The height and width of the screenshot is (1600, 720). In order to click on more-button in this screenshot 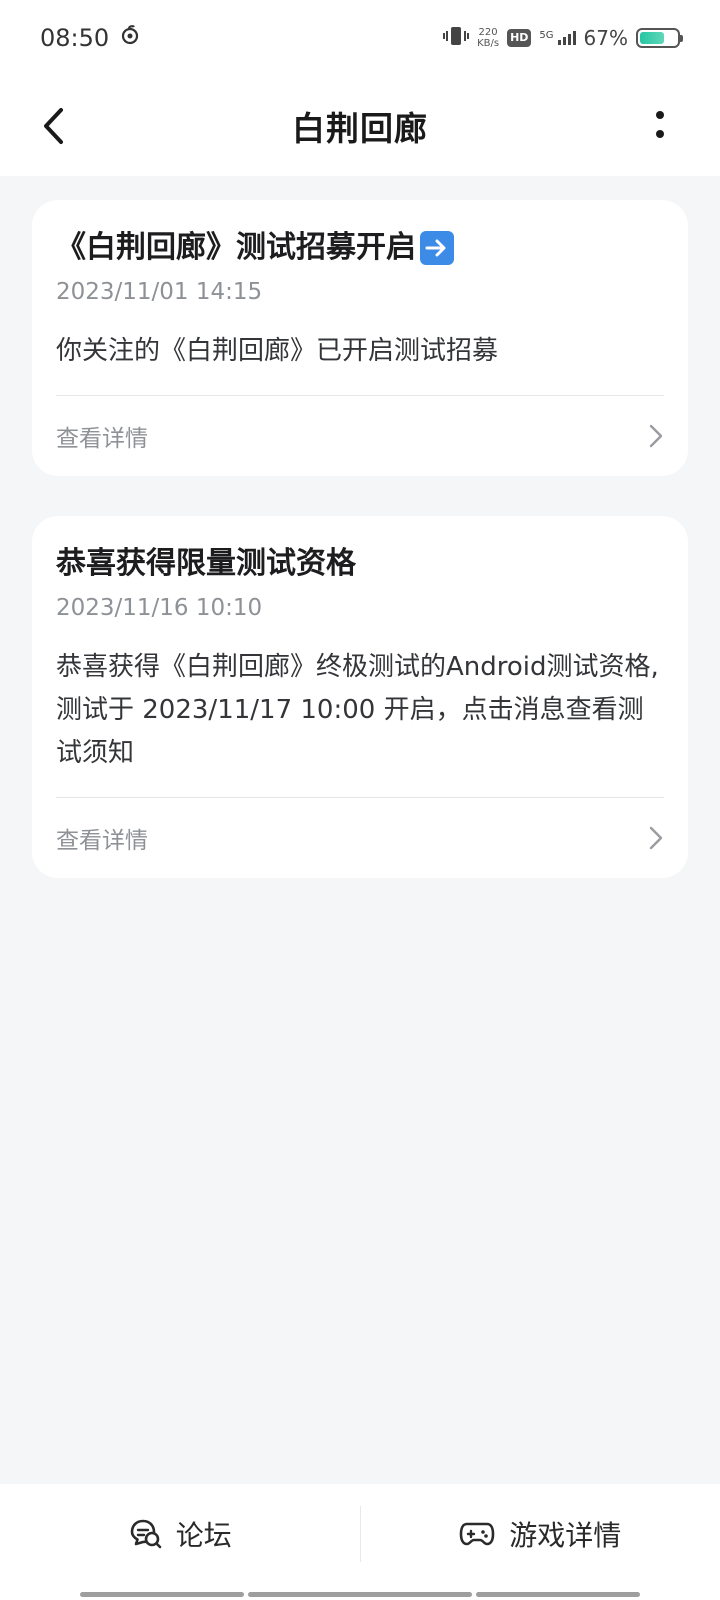, I will do `click(660, 126)`.